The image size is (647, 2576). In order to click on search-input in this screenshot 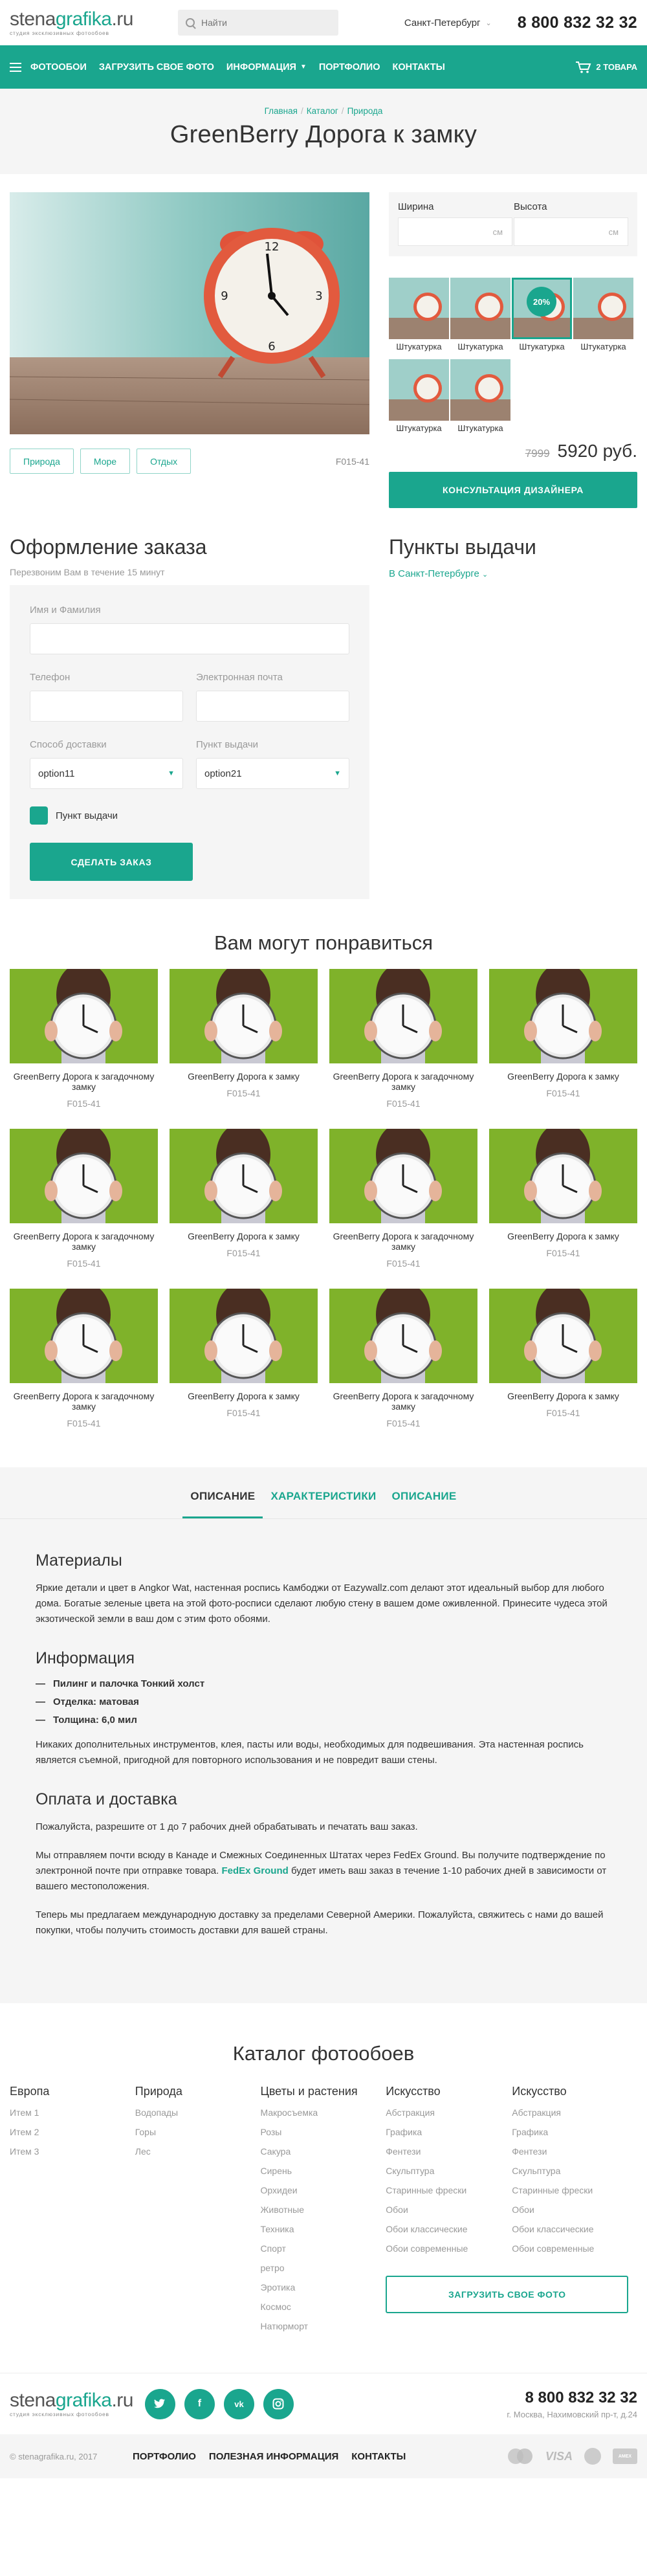, I will do `click(266, 22)`.